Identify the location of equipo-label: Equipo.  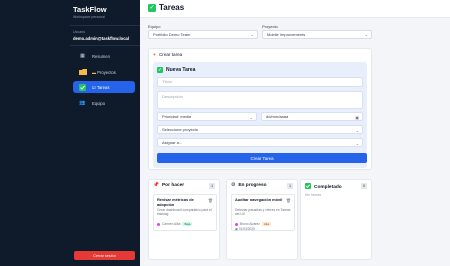
(154, 26).